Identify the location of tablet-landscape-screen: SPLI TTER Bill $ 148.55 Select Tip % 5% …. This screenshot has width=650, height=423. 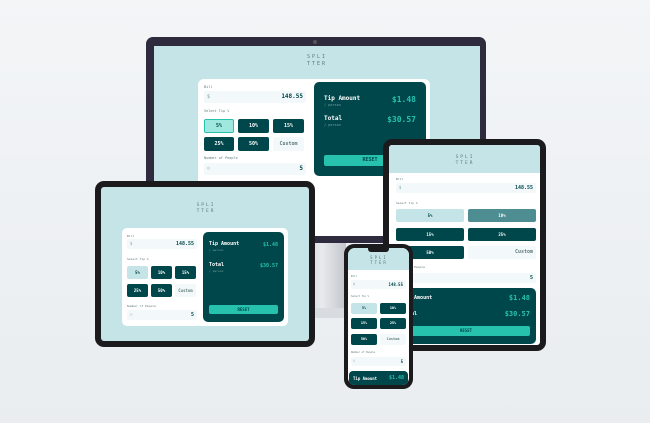
(205, 264).